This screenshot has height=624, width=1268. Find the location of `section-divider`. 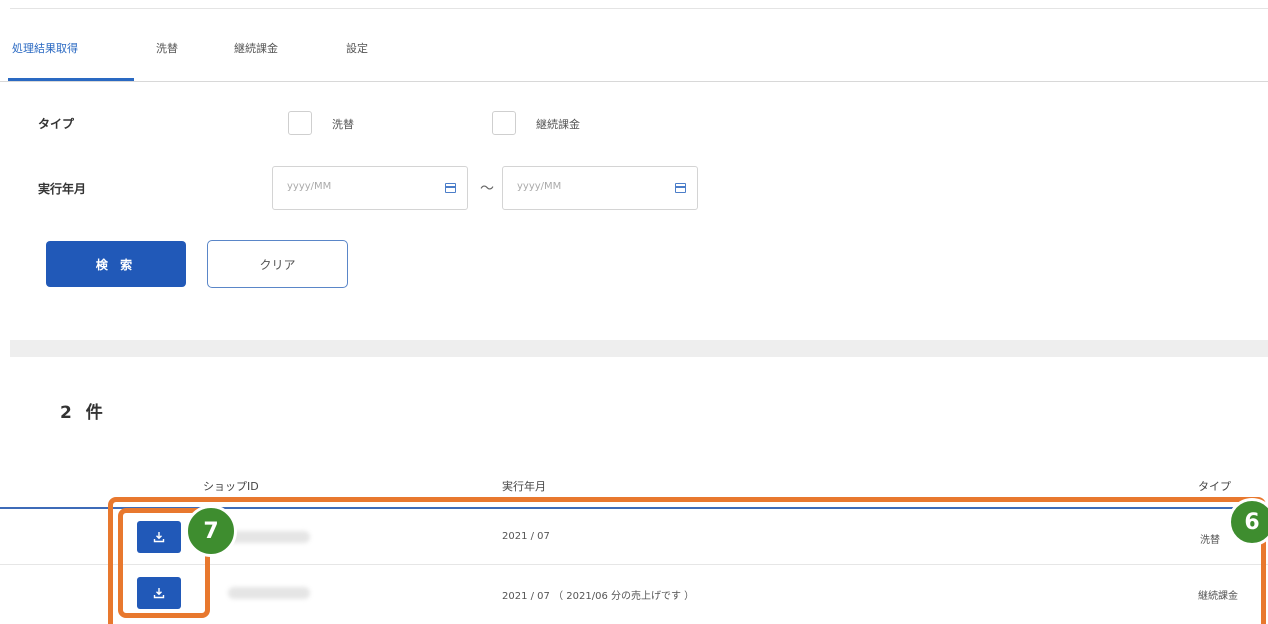

section-divider is located at coordinates (639, 348).